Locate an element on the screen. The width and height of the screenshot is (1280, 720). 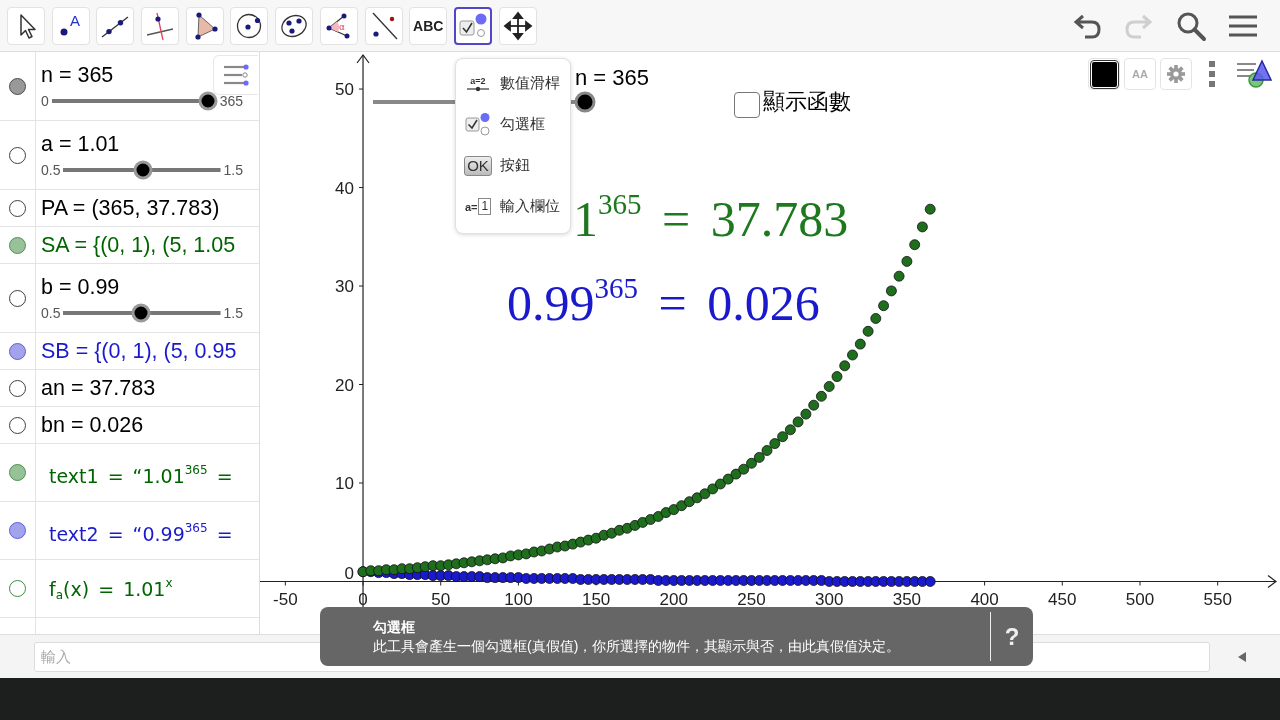
algebra-entry: b = 0.99 is located at coordinates (80, 287).